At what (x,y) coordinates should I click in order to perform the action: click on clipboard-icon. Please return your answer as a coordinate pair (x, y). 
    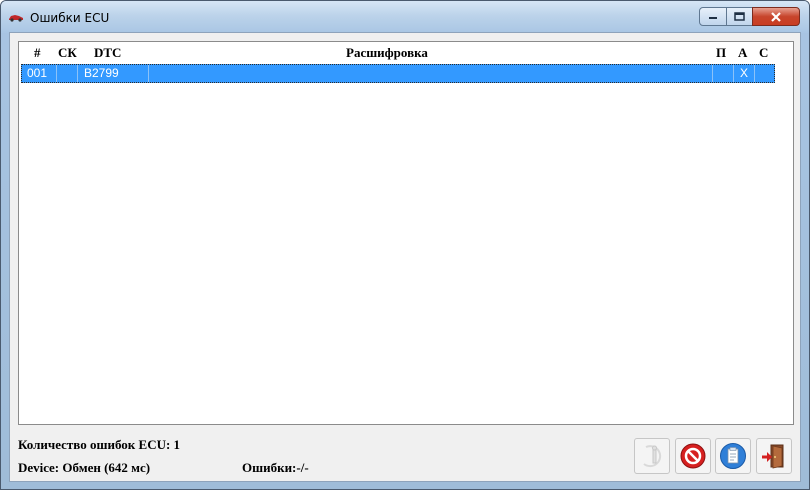
    Looking at the image, I should click on (733, 456).